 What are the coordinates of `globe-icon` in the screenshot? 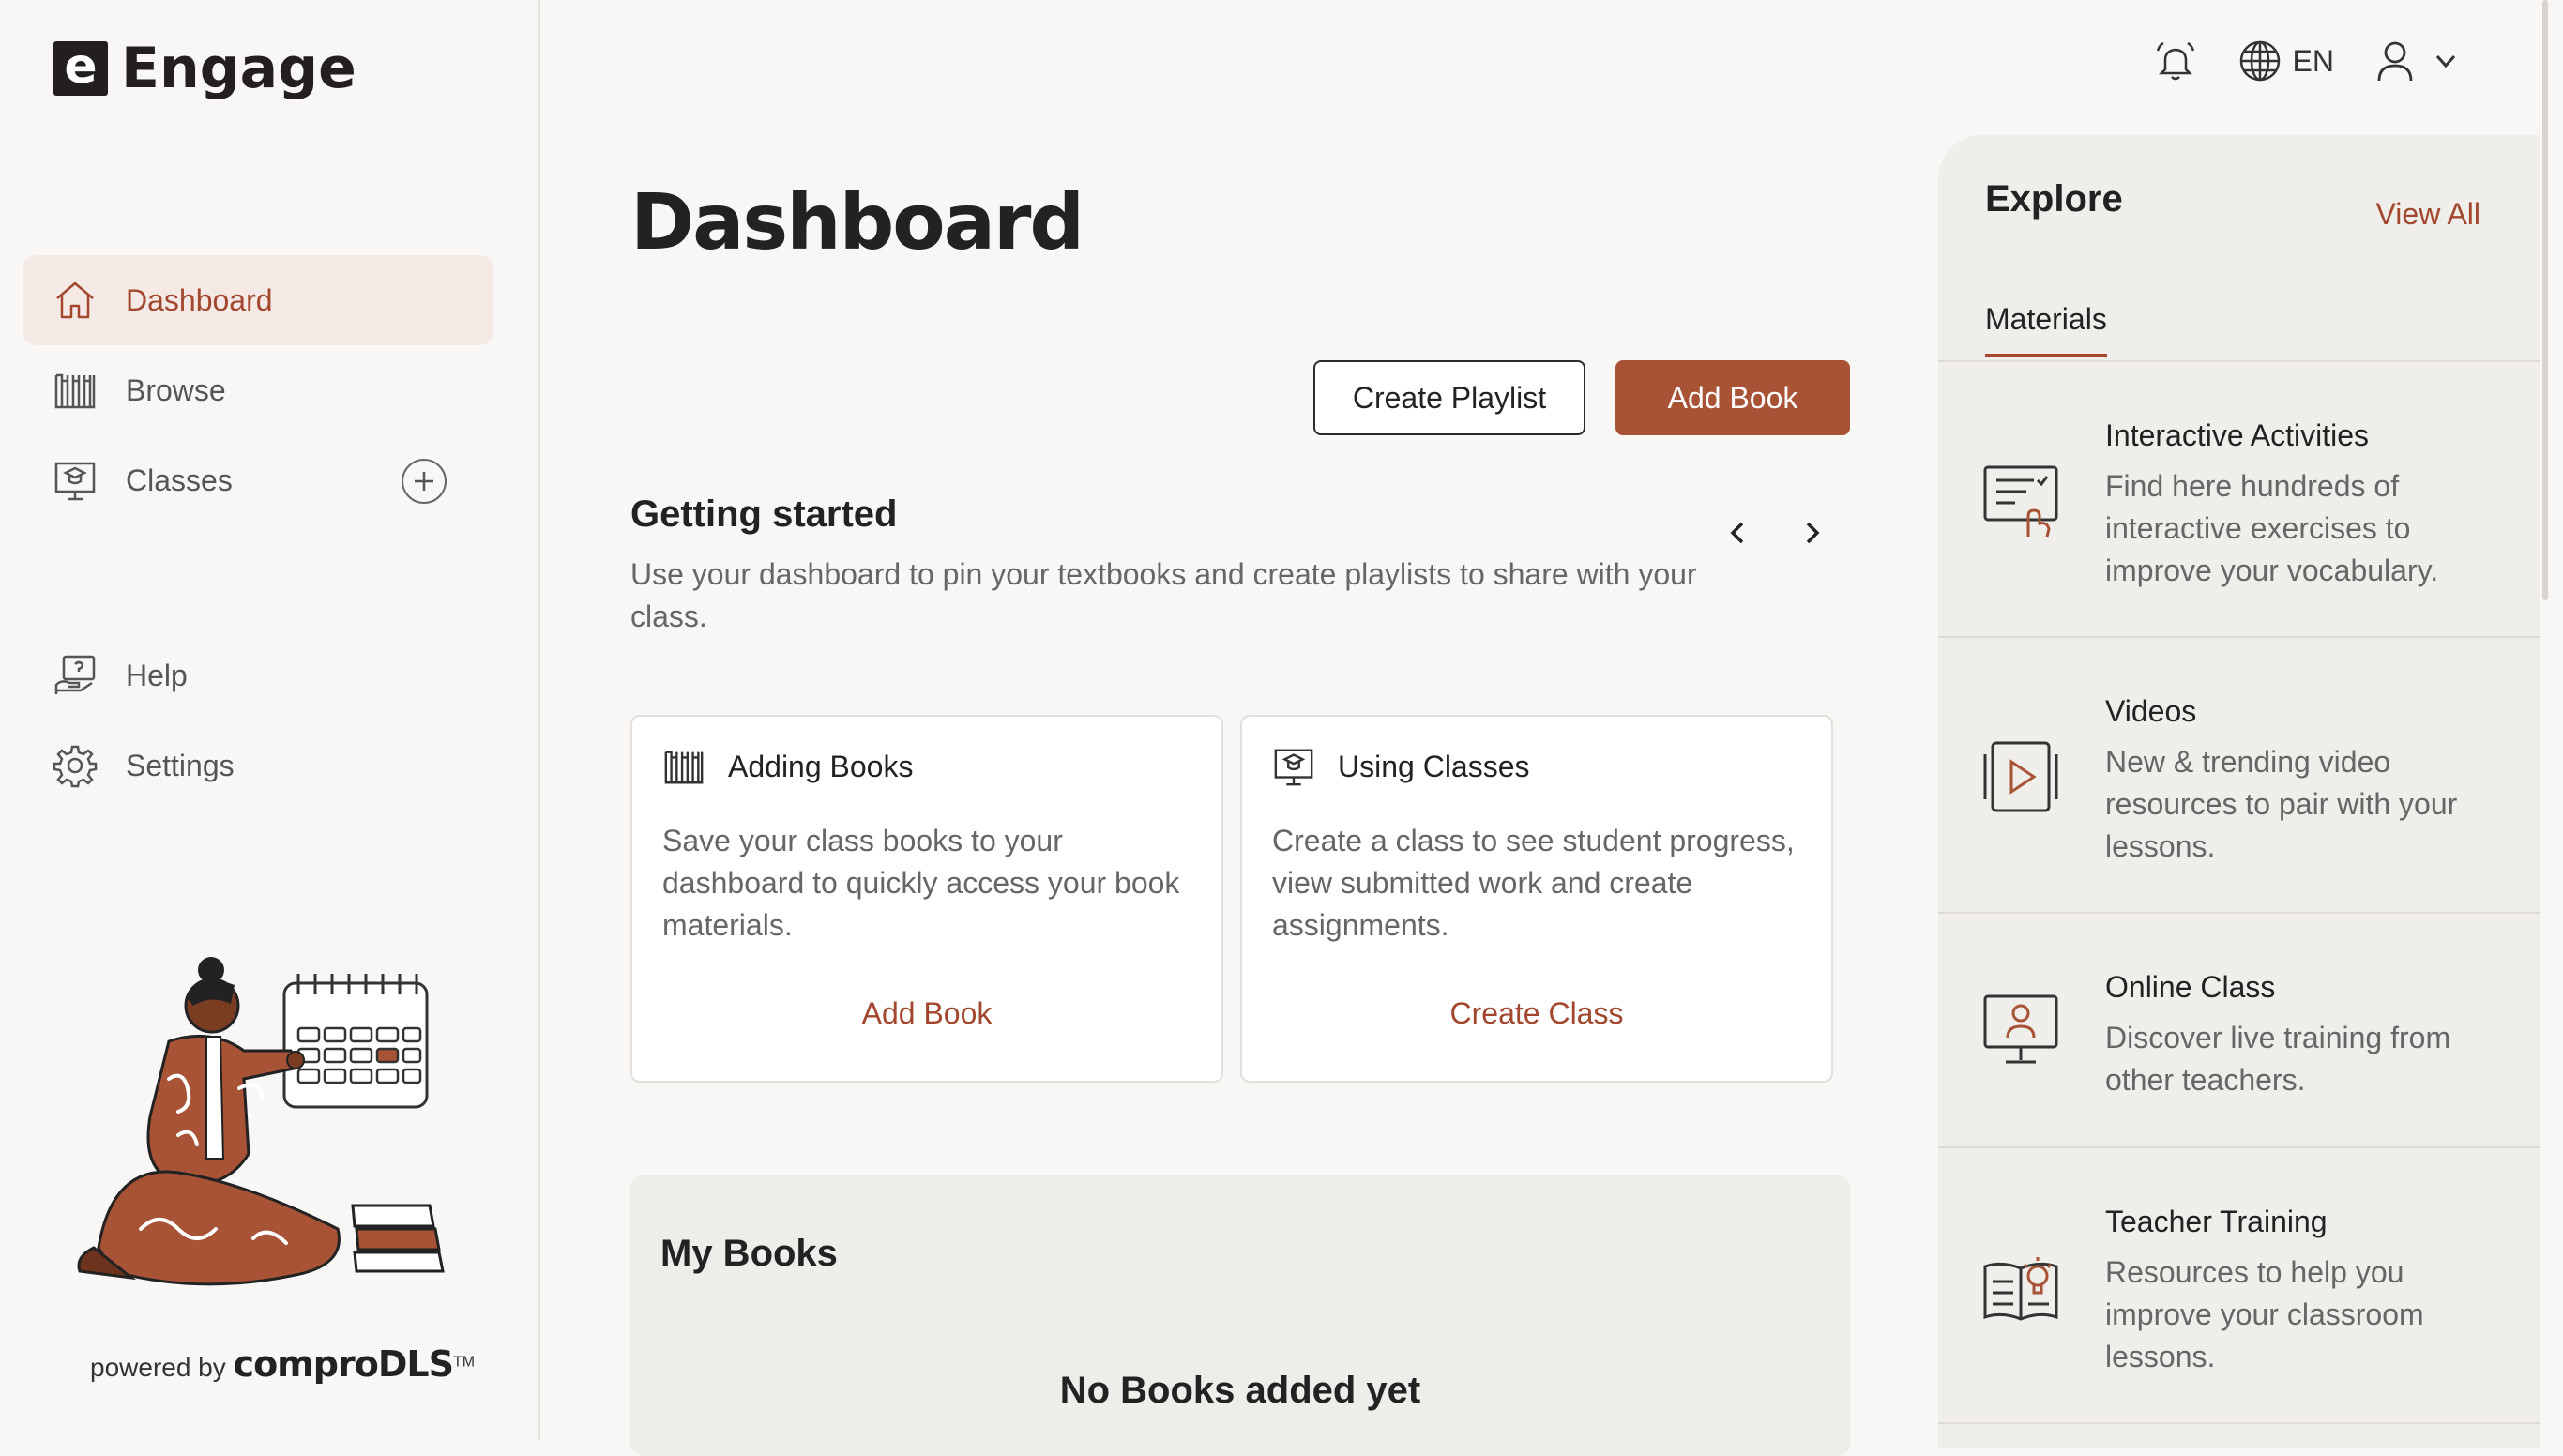 It's located at (2259, 61).